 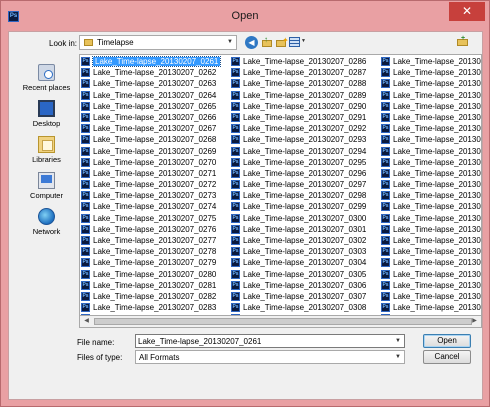 I want to click on file-item: Ps Lake_Time-lapse_20130207_0268, so click(x=156, y=139).